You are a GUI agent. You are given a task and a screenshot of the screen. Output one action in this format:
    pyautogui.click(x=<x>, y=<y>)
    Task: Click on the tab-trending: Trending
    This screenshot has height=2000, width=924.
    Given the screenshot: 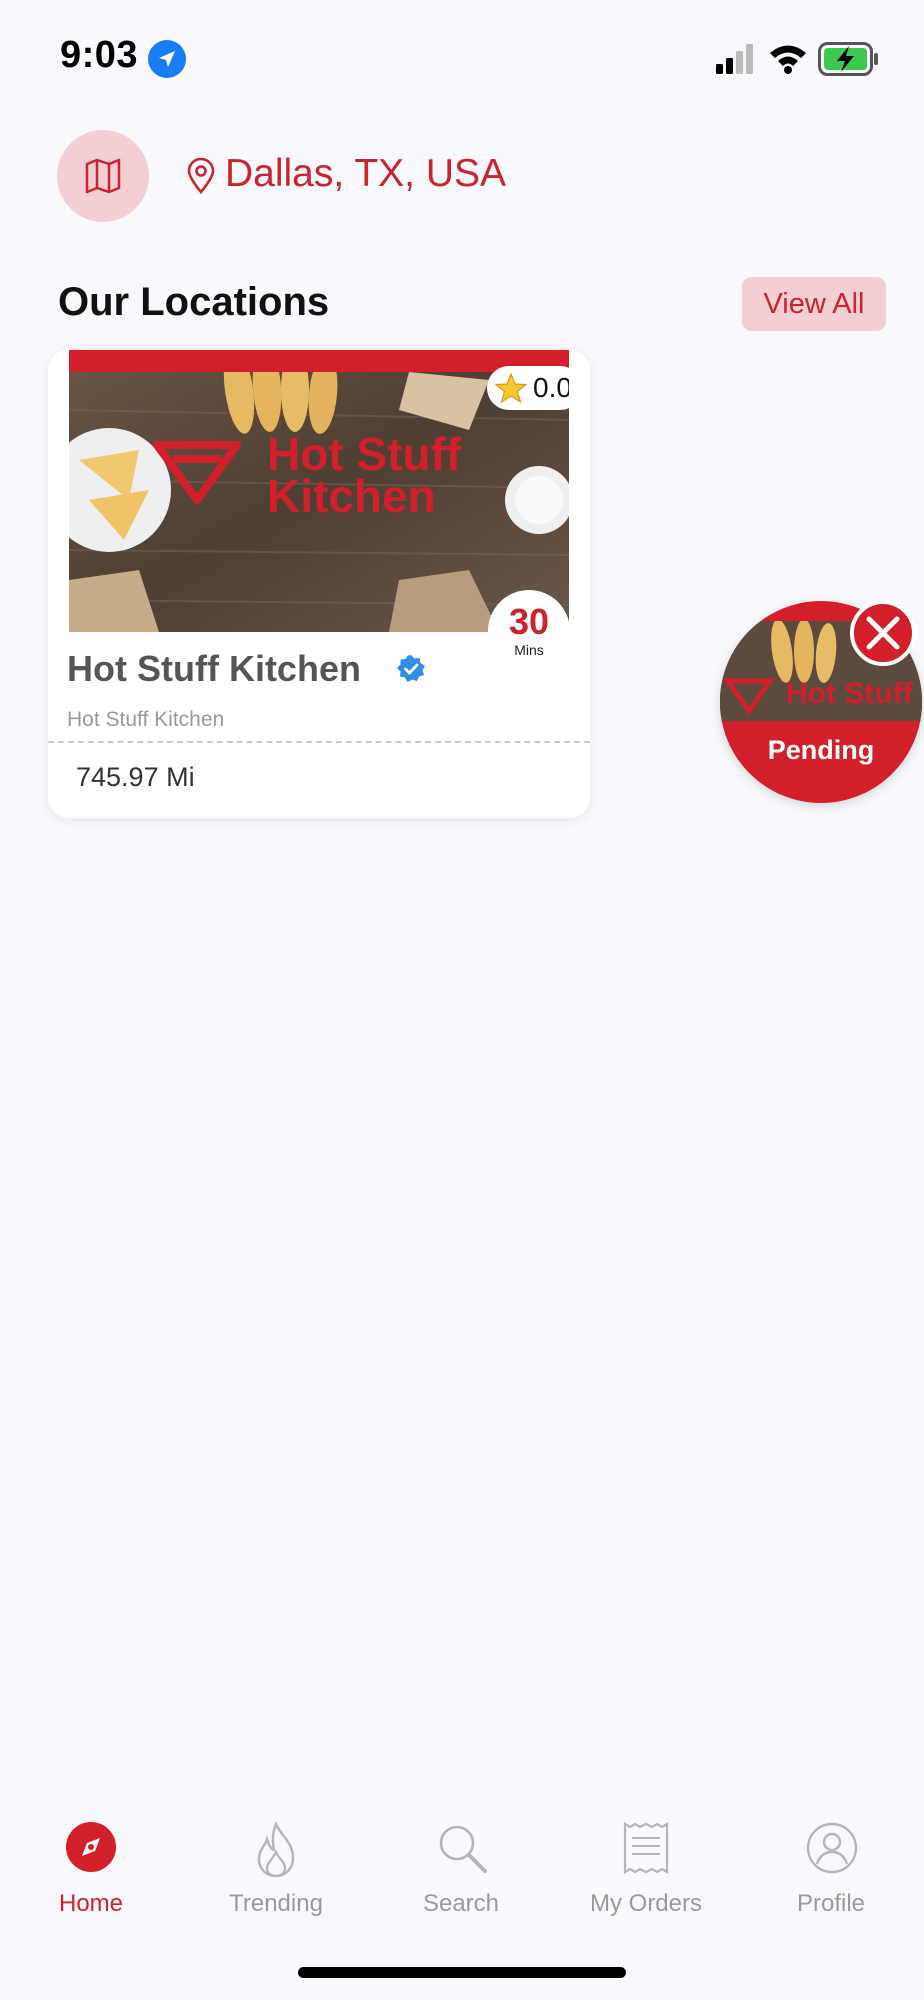 What is the action you would take?
    pyautogui.click(x=276, y=1870)
    